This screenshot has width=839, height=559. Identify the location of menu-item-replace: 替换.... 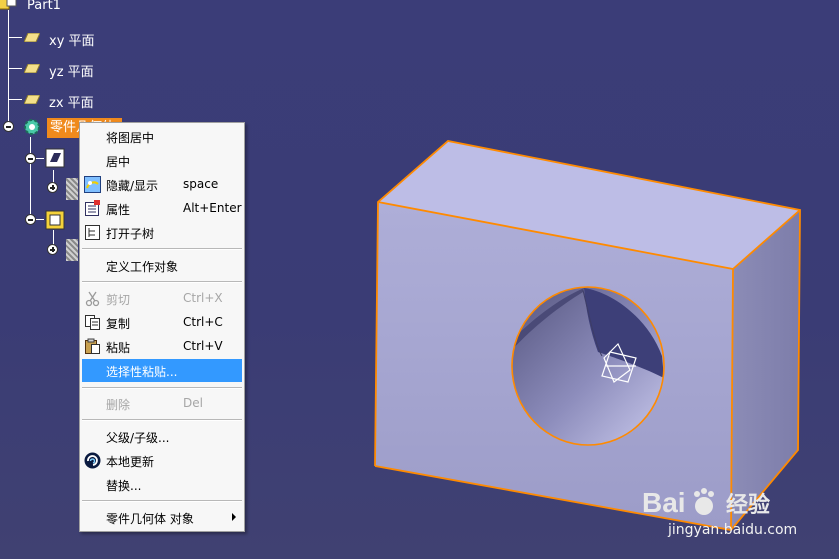
(162, 484).